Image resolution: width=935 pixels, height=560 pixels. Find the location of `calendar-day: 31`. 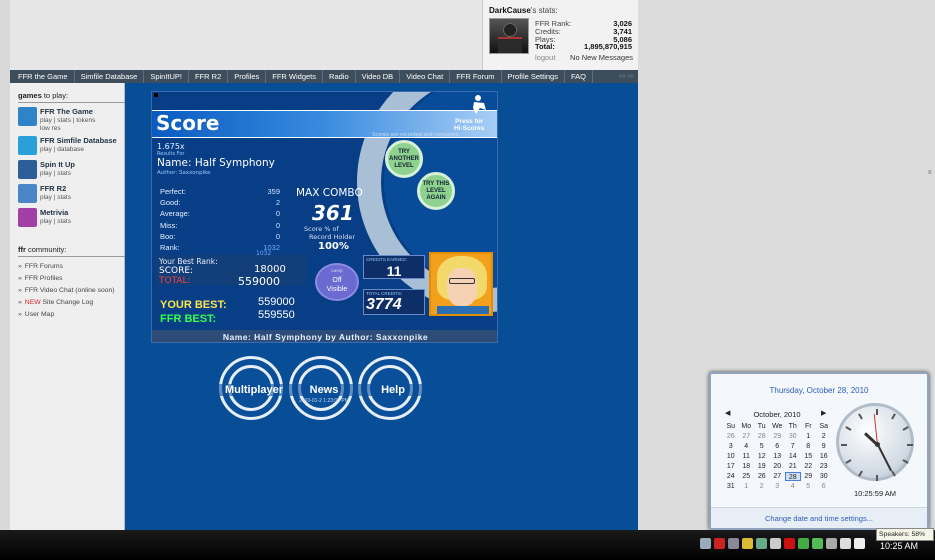

calendar-day: 31 is located at coordinates (731, 486).